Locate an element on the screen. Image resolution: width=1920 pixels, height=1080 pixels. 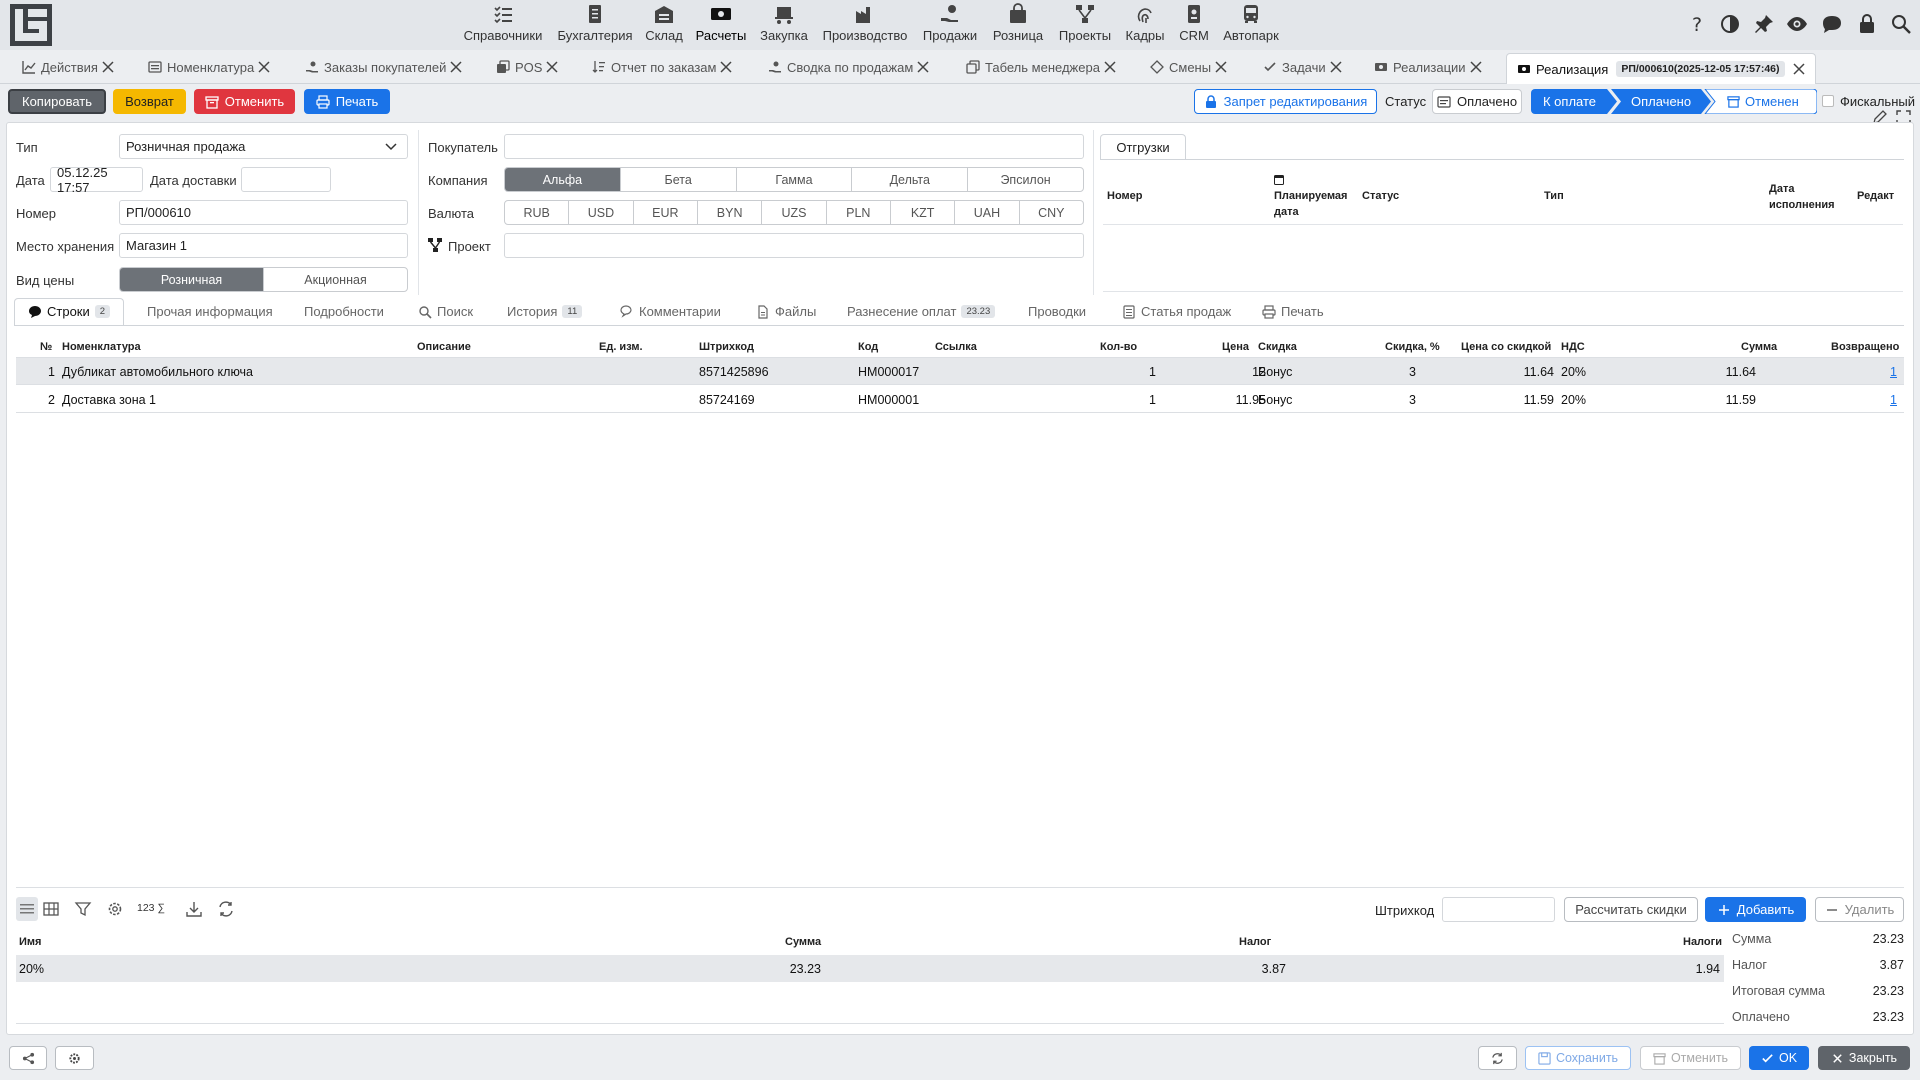
download-icon is located at coordinates (194, 909).